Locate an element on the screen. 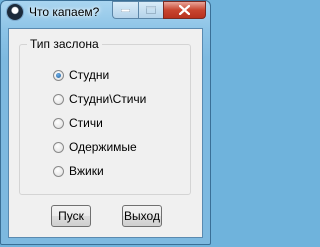 This screenshot has height=247, width=320. maximize-button is located at coordinates (150, 10).